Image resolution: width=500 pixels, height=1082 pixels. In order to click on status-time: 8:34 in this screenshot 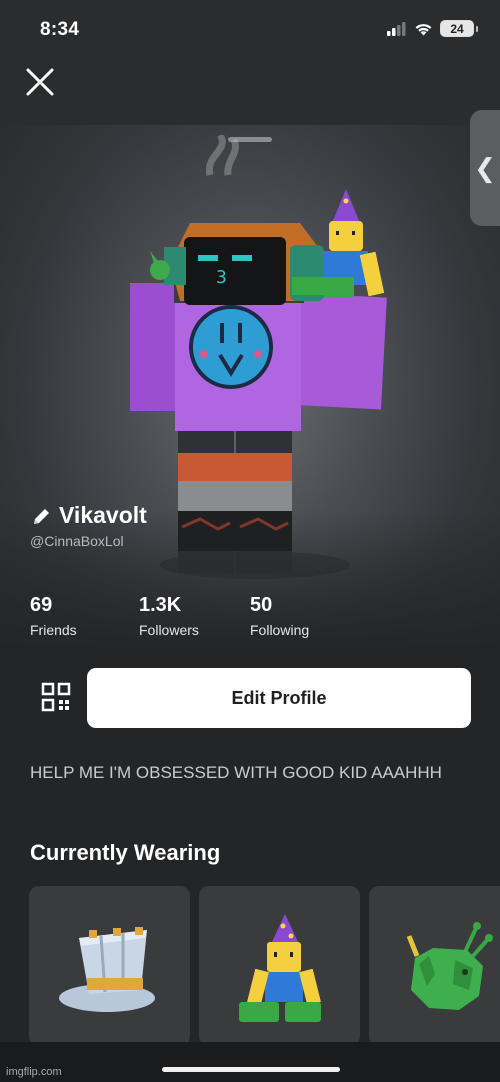, I will do `click(60, 29)`.